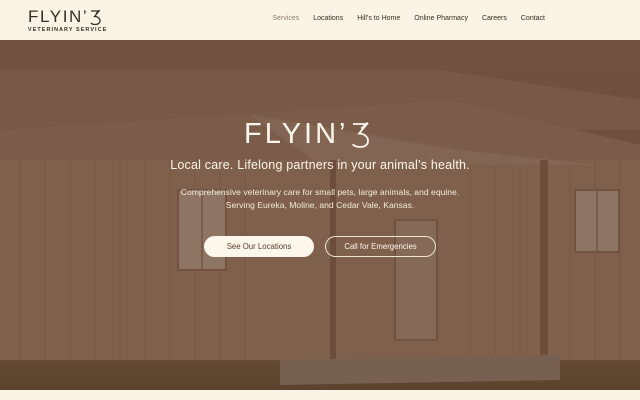 This screenshot has width=640, height=400. I want to click on nav-item-hills-to-home: Hill’s to Home, so click(378, 18).